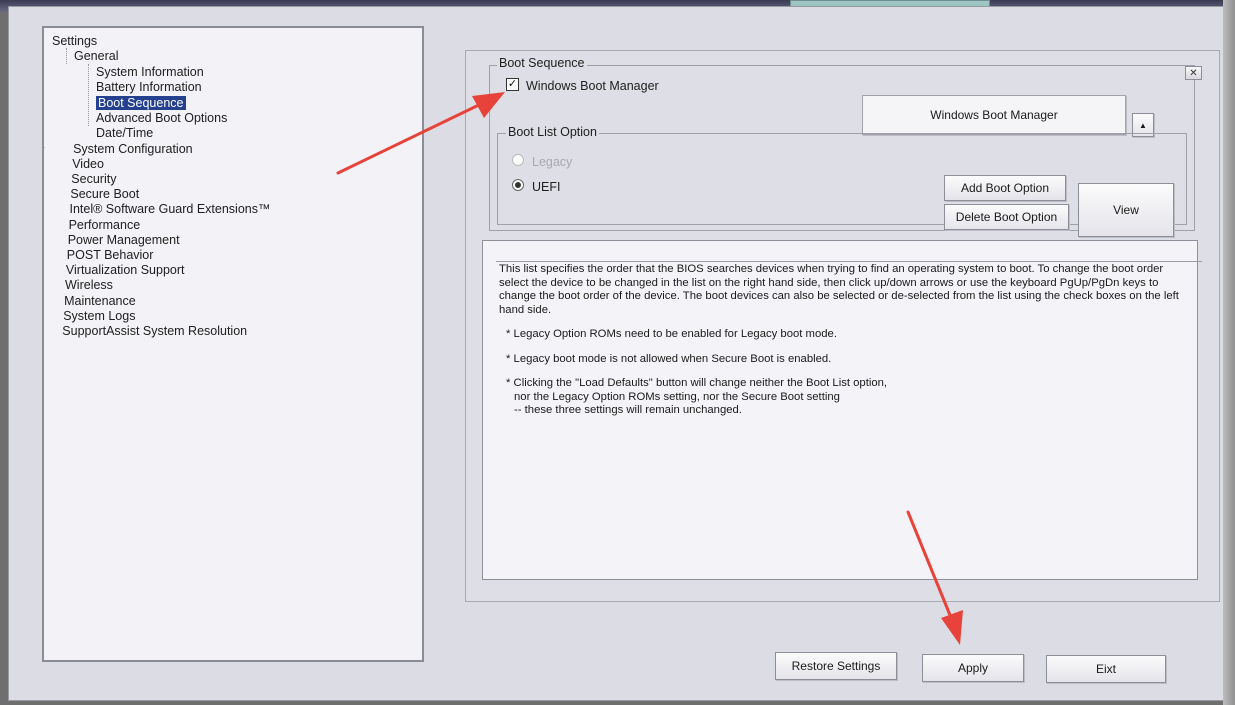  Describe the element at coordinates (74, 41) in the screenshot. I see `tree-item-settings: Settings` at that location.